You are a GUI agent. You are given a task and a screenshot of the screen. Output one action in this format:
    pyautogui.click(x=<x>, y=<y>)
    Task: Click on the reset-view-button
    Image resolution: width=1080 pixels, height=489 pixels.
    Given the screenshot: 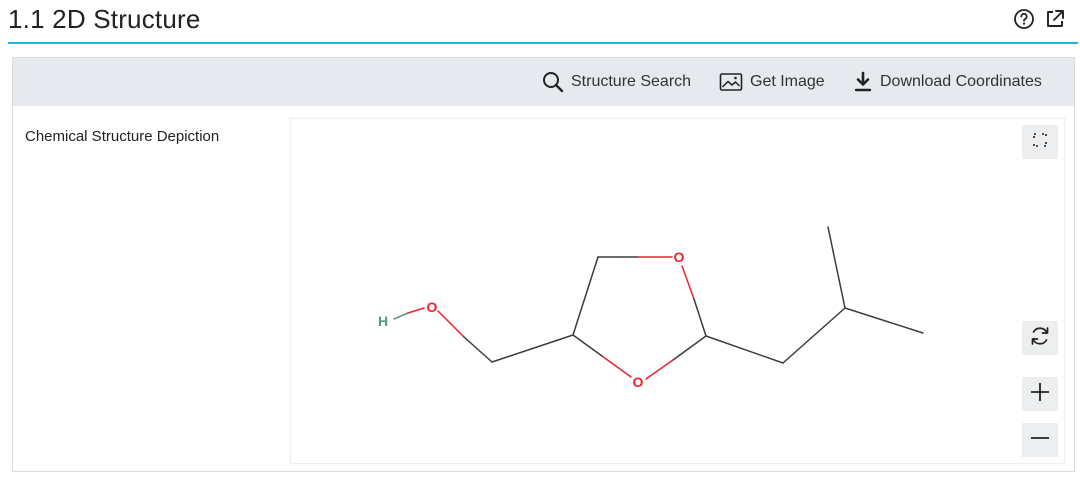 What is the action you would take?
    pyautogui.click(x=1040, y=338)
    